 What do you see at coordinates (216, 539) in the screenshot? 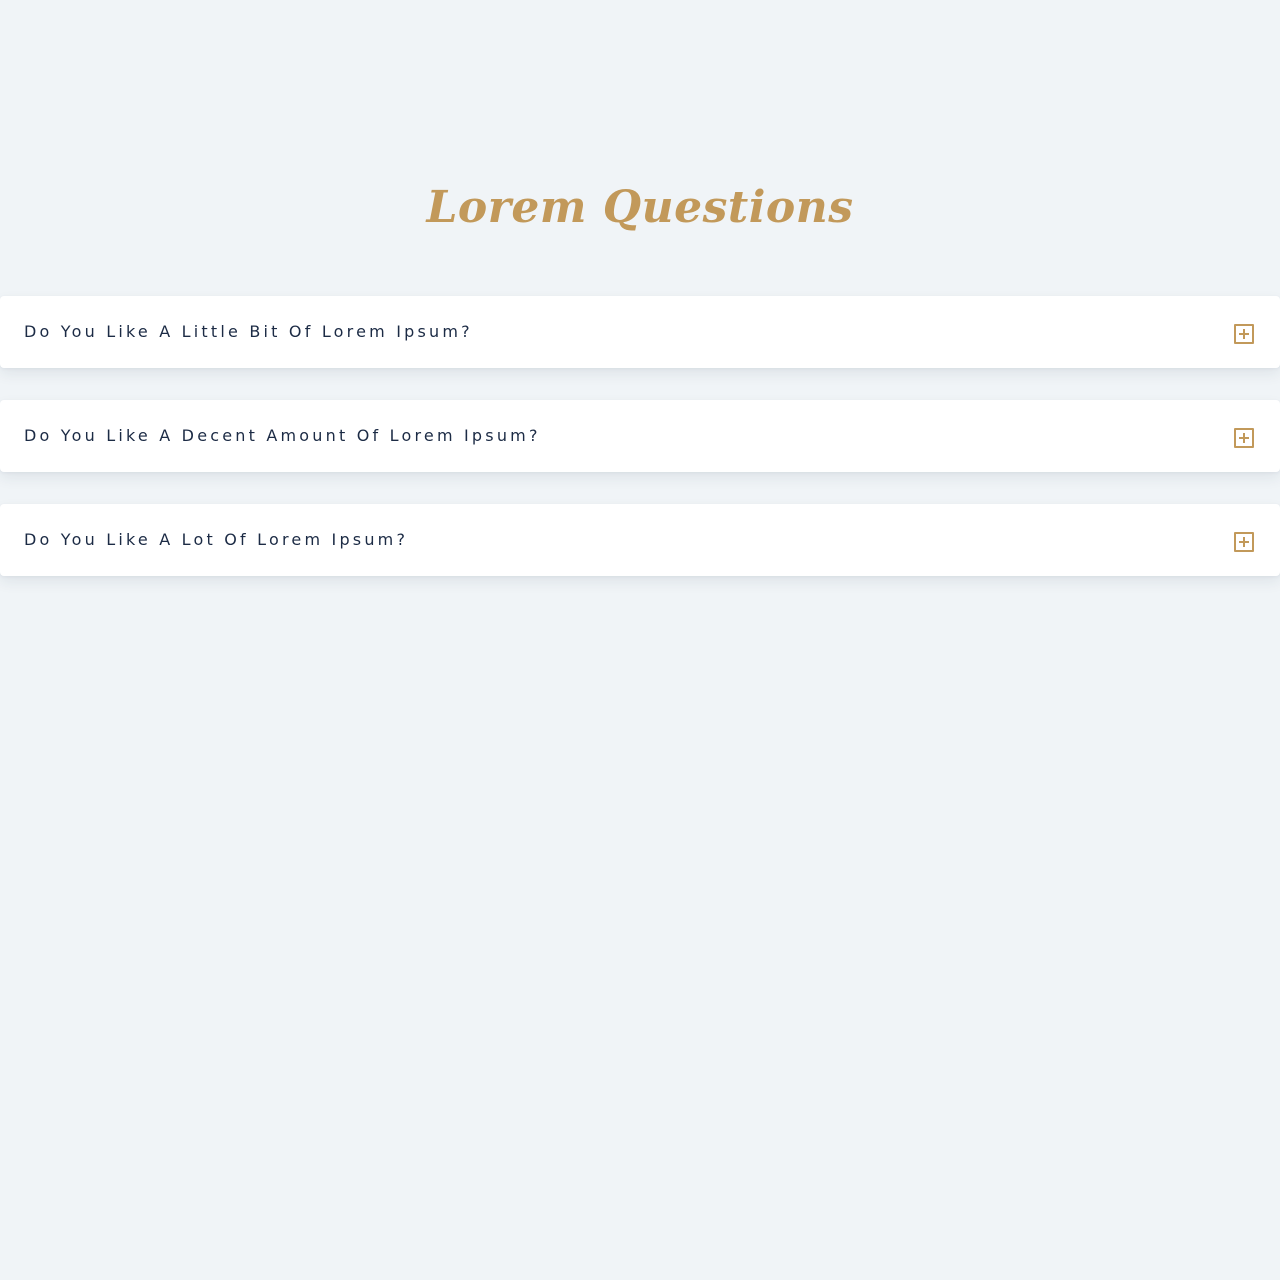
I see `faq-question: Do You Like A Lot Of Lorem Ipsum?` at bounding box center [216, 539].